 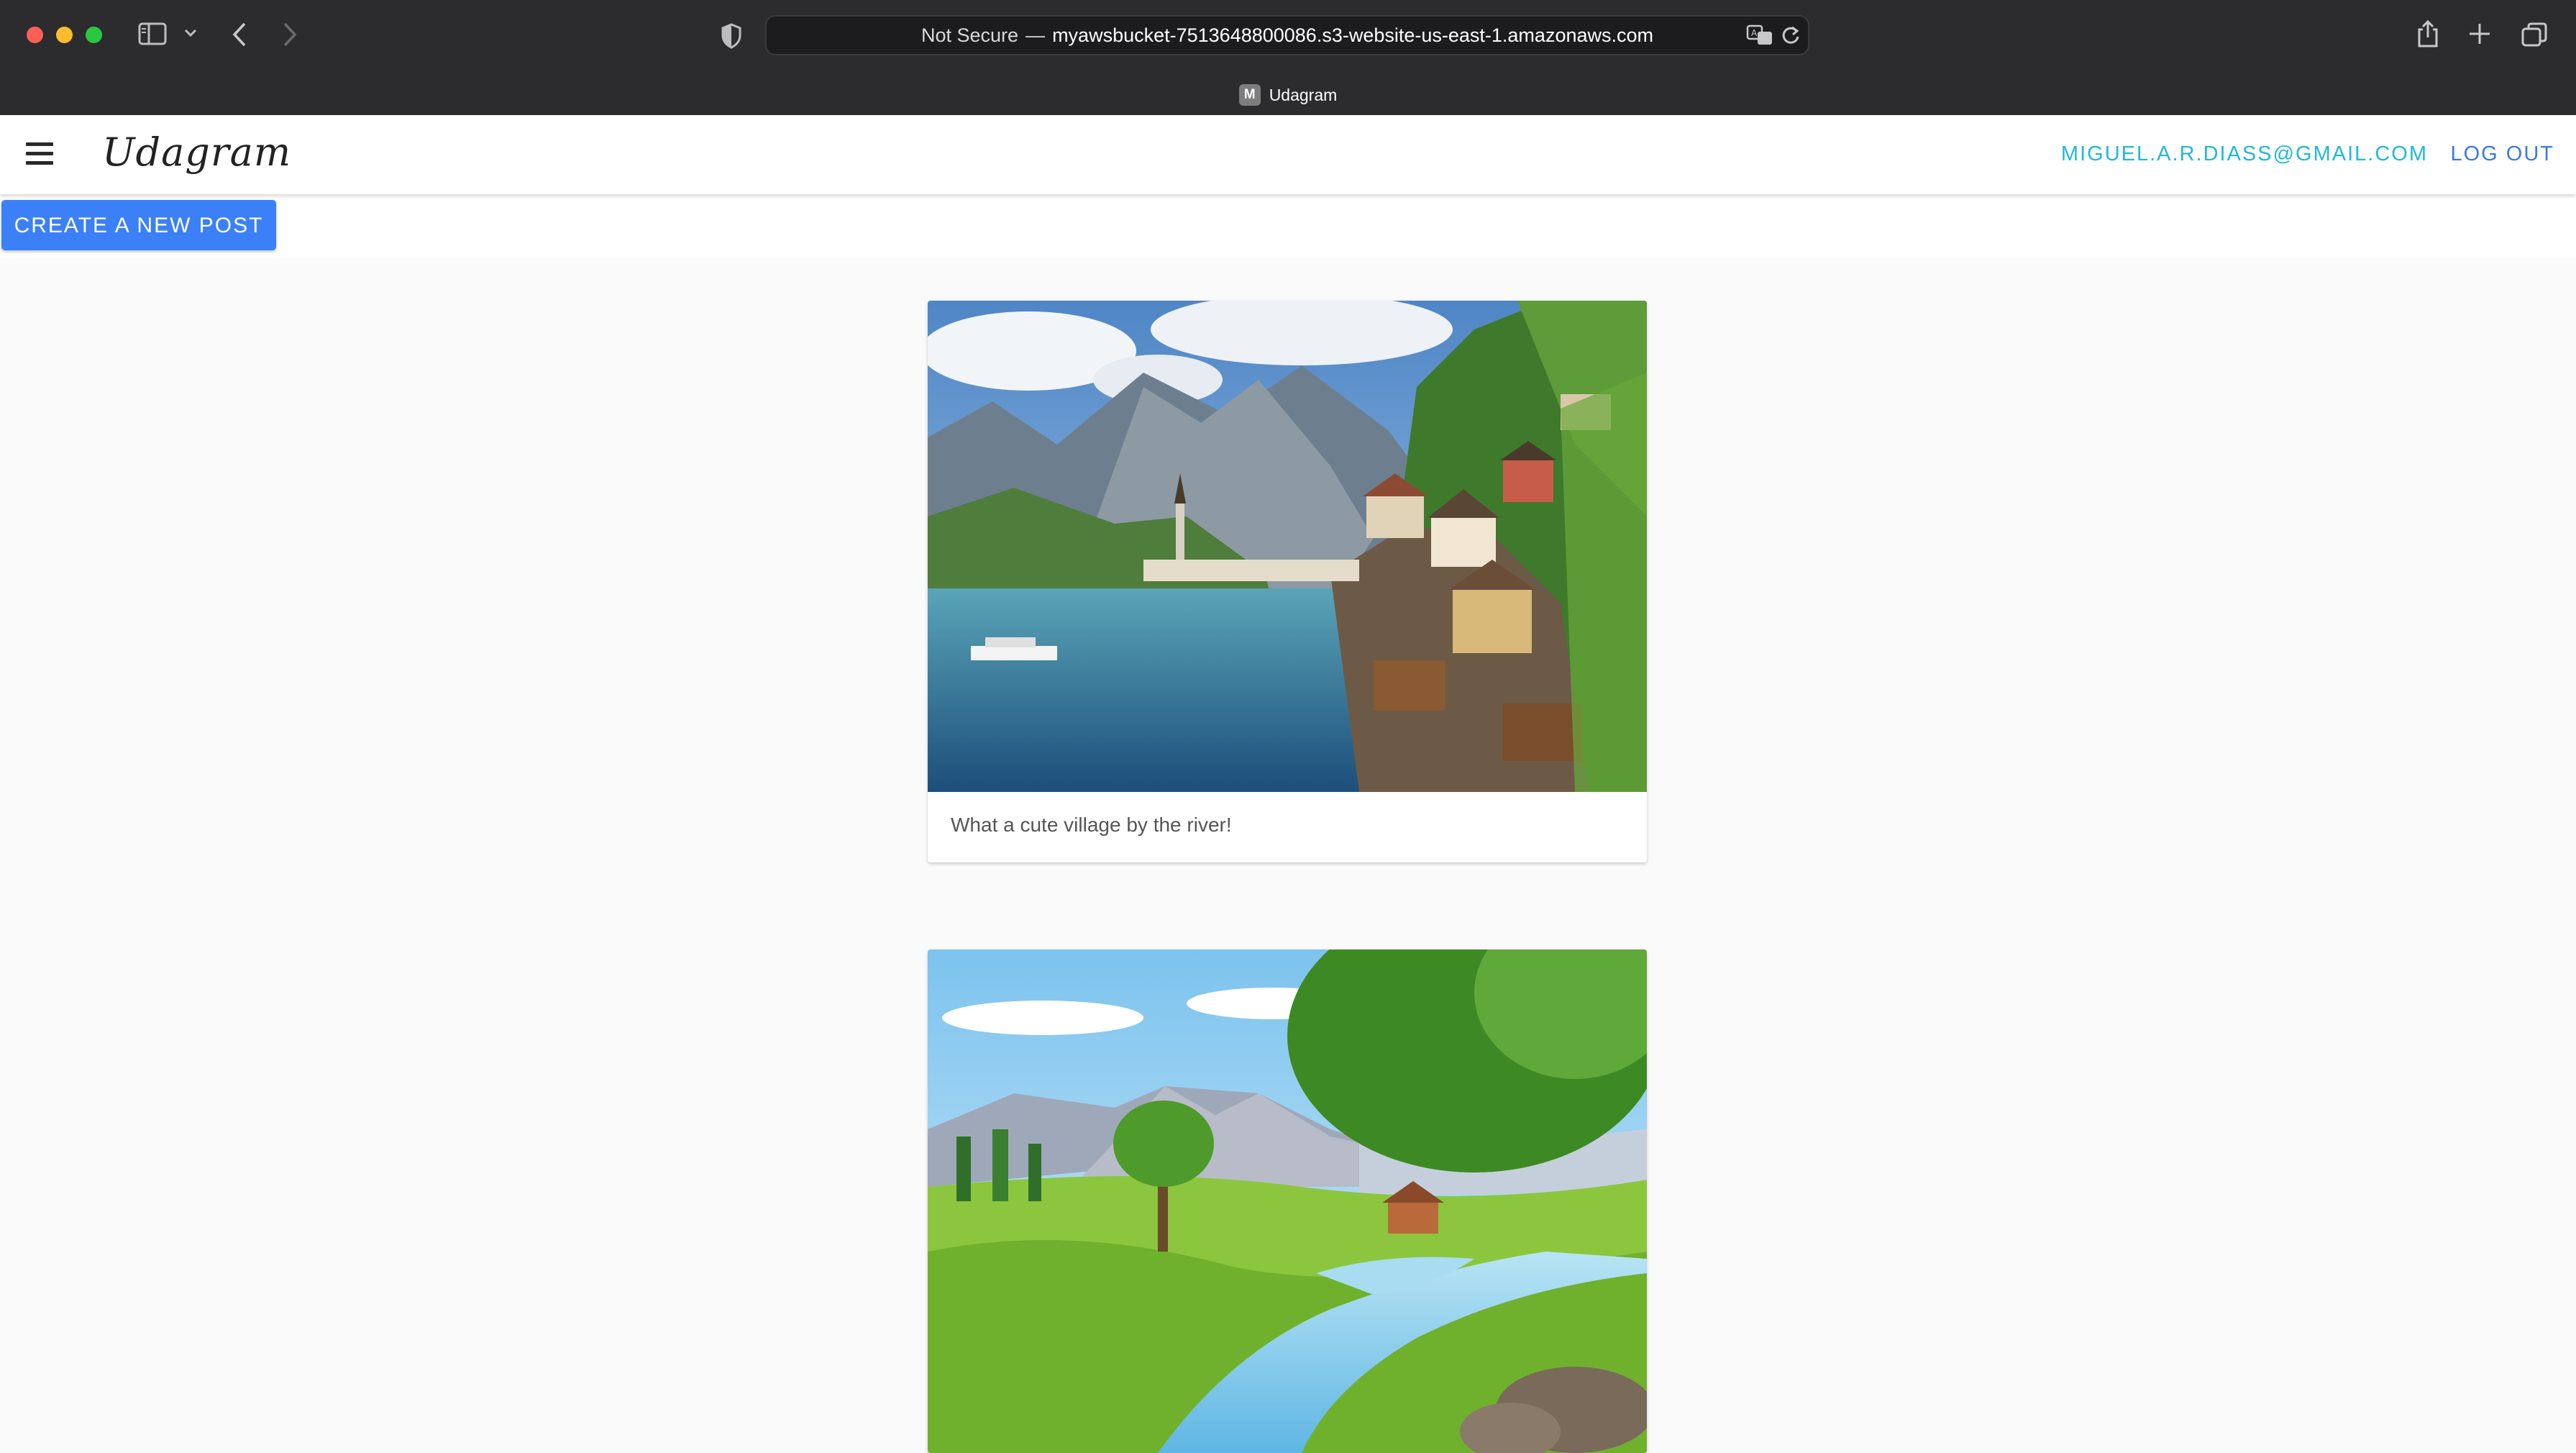 I want to click on tab-favicon: M, so click(x=1249, y=95).